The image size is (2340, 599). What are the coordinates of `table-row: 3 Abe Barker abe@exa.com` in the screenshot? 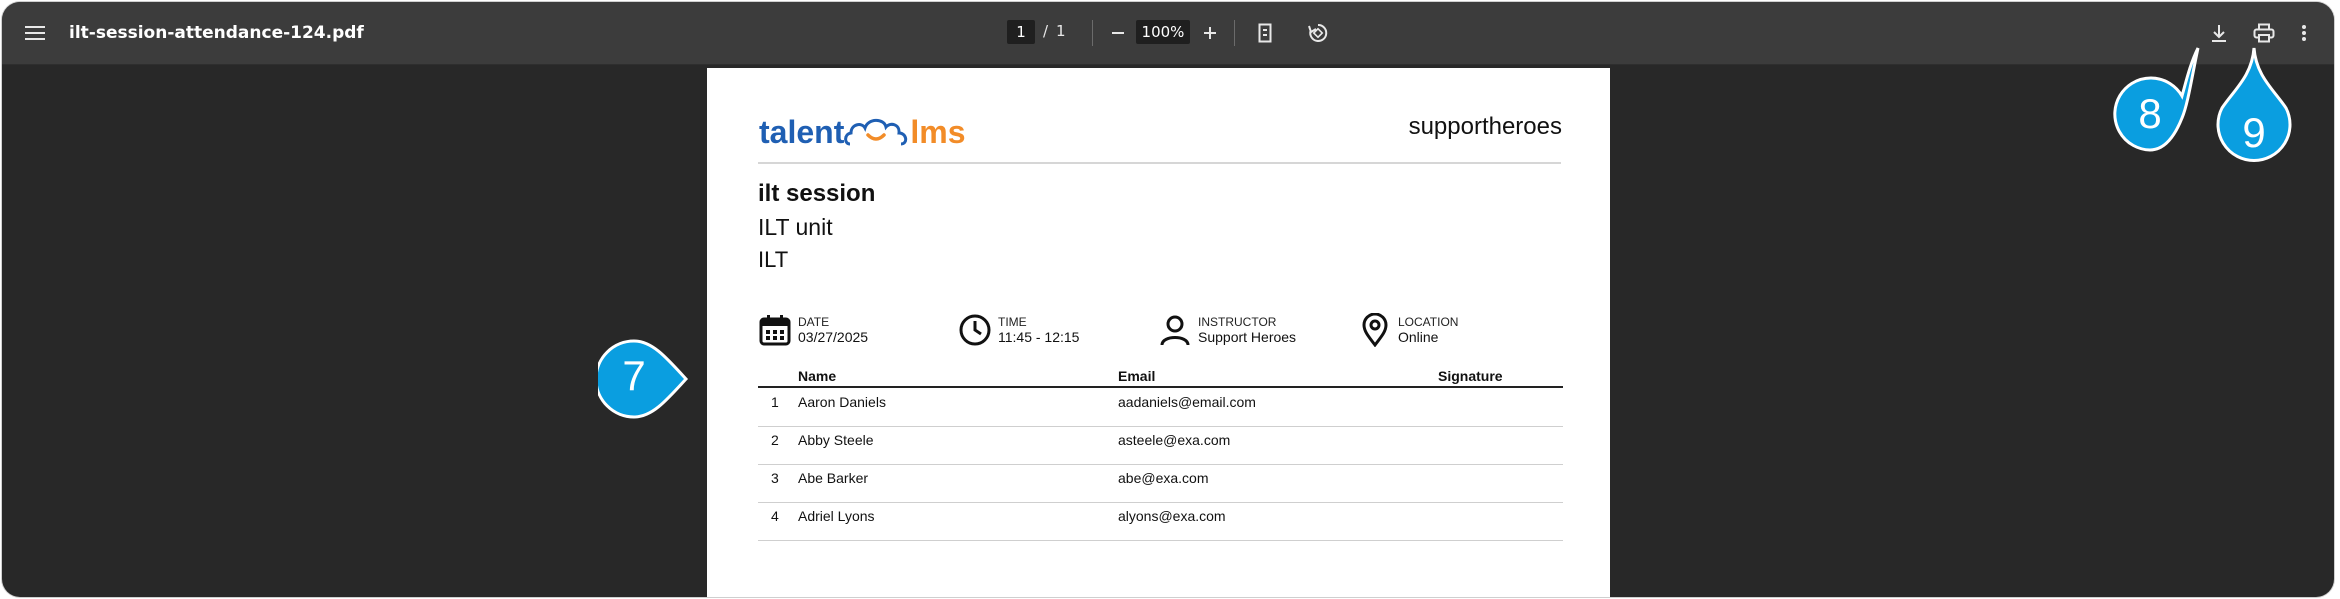 It's located at (1160, 483).